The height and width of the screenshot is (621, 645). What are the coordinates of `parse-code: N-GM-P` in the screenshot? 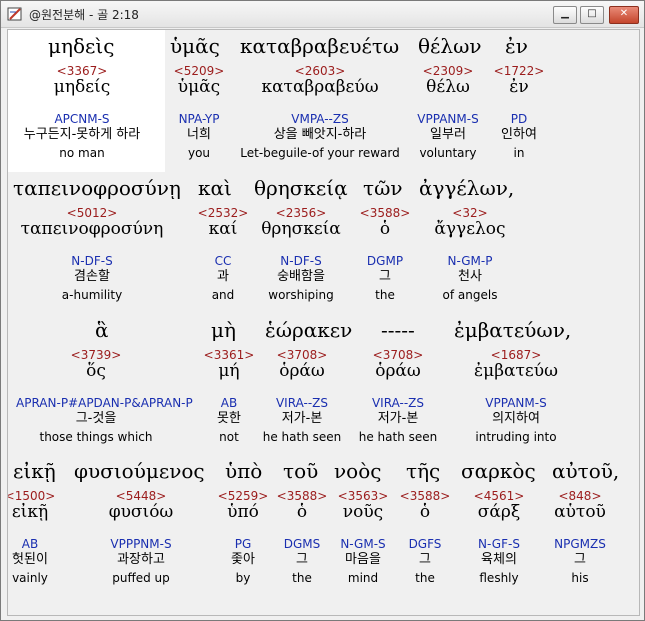 It's located at (470, 261).